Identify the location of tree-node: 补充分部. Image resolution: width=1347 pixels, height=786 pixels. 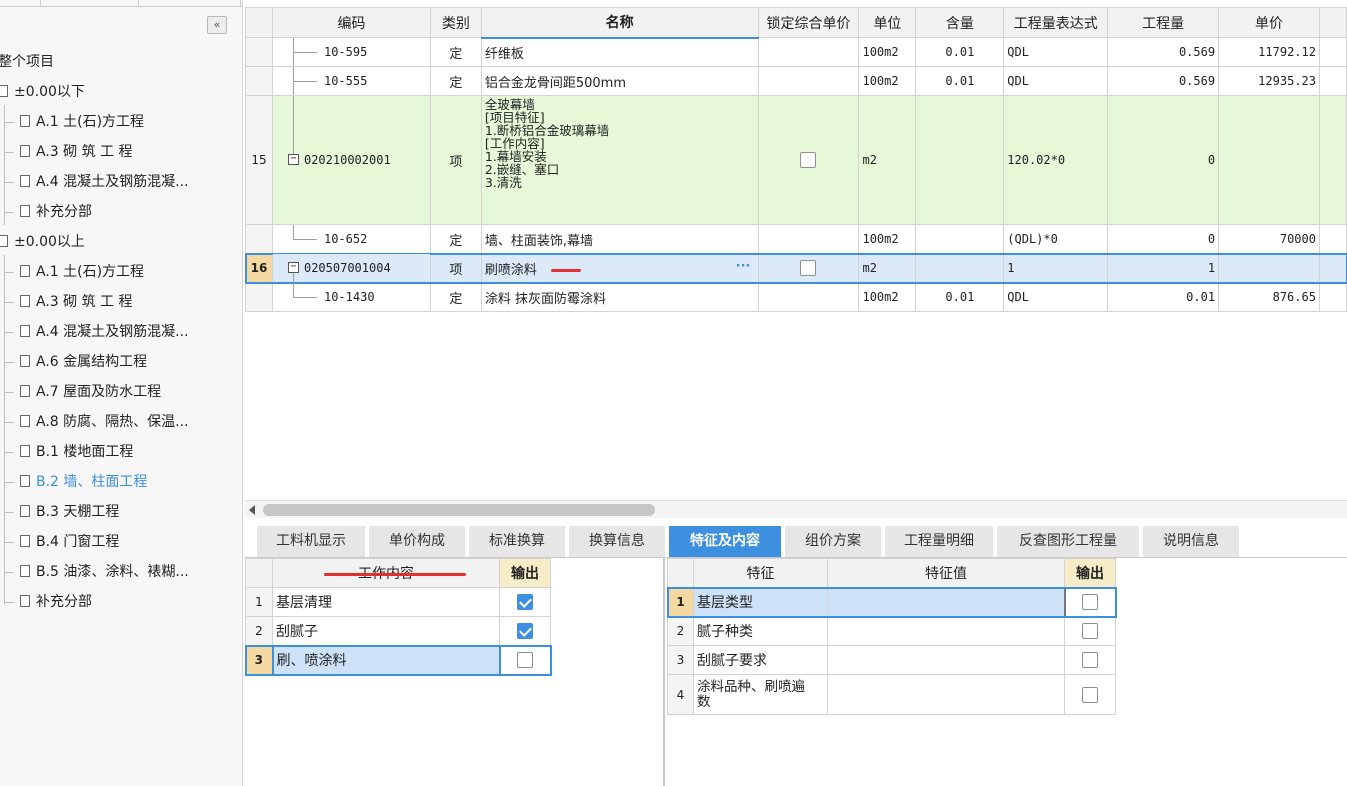
(48, 602).